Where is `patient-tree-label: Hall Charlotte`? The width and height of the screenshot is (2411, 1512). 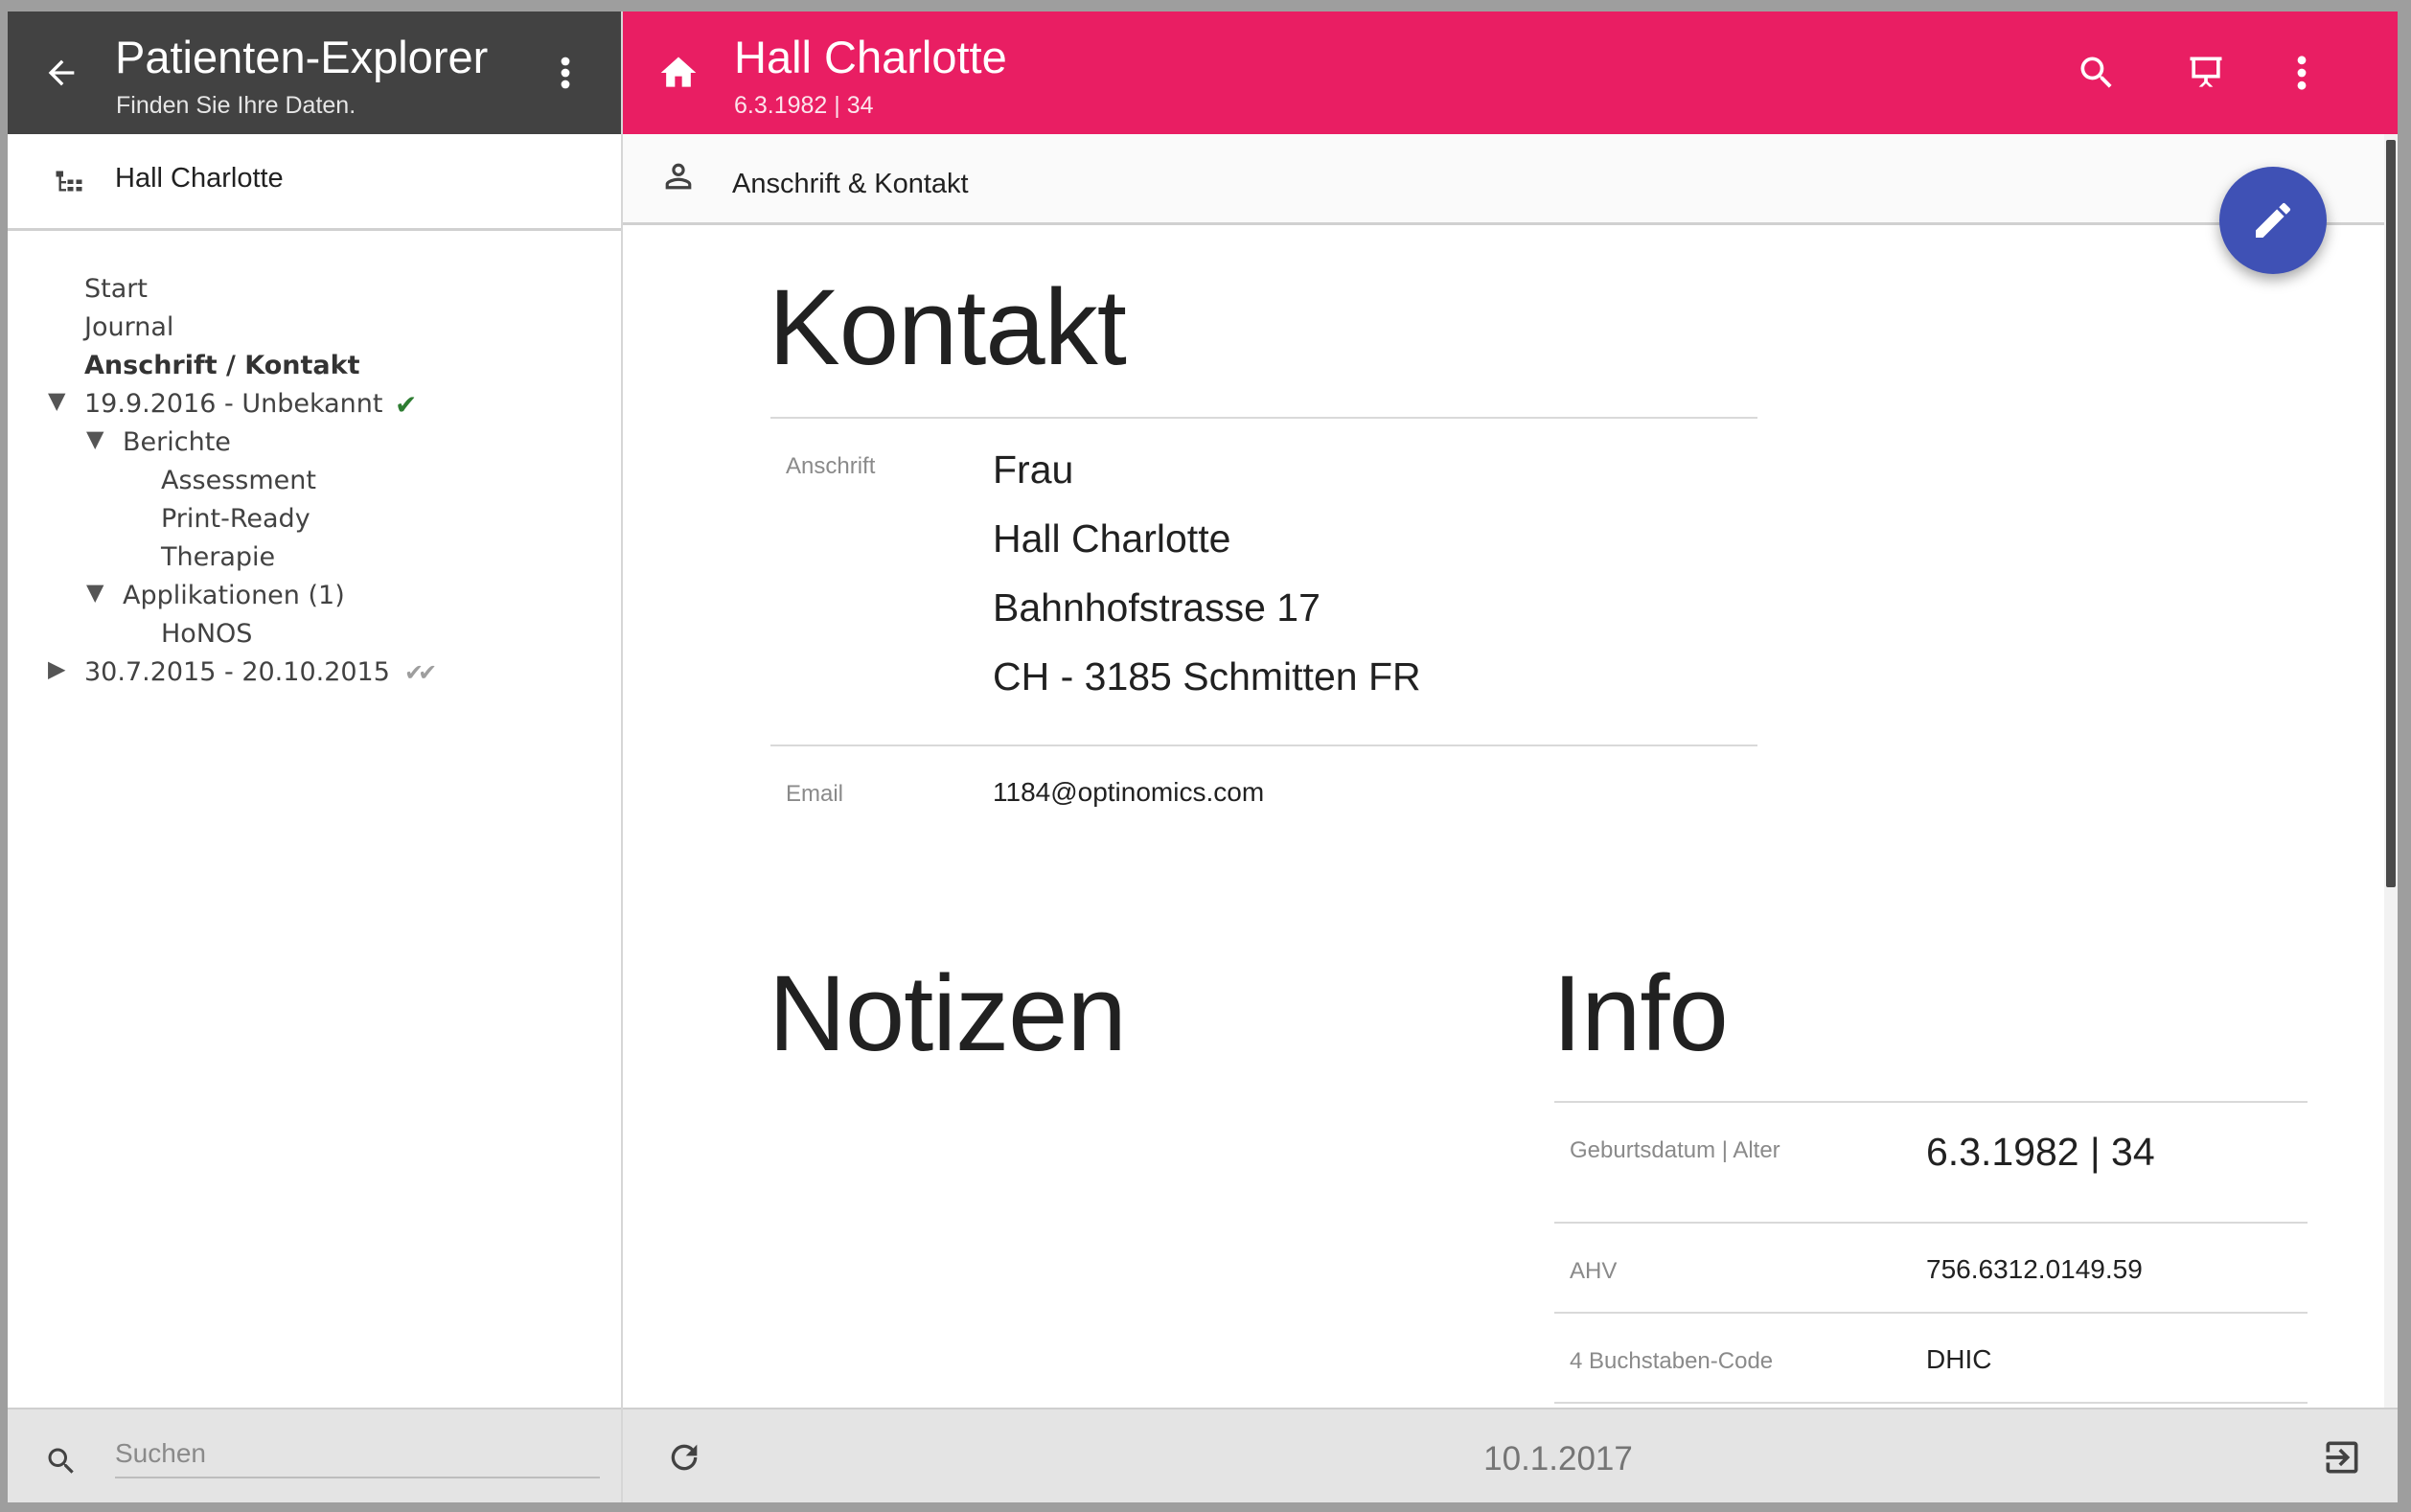
patient-tree-label: Hall Charlotte is located at coordinates (199, 178).